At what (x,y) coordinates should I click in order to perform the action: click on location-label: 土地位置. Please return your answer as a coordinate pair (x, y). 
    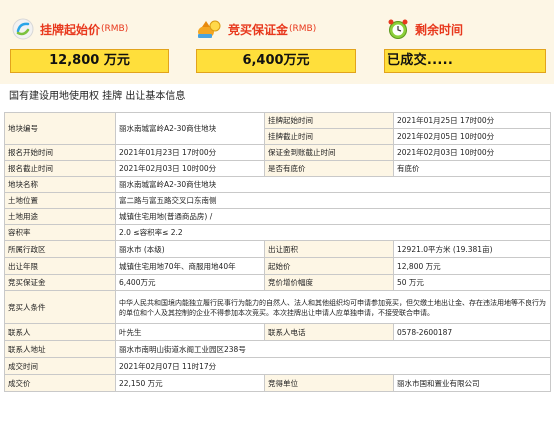
    Looking at the image, I should click on (60, 200).